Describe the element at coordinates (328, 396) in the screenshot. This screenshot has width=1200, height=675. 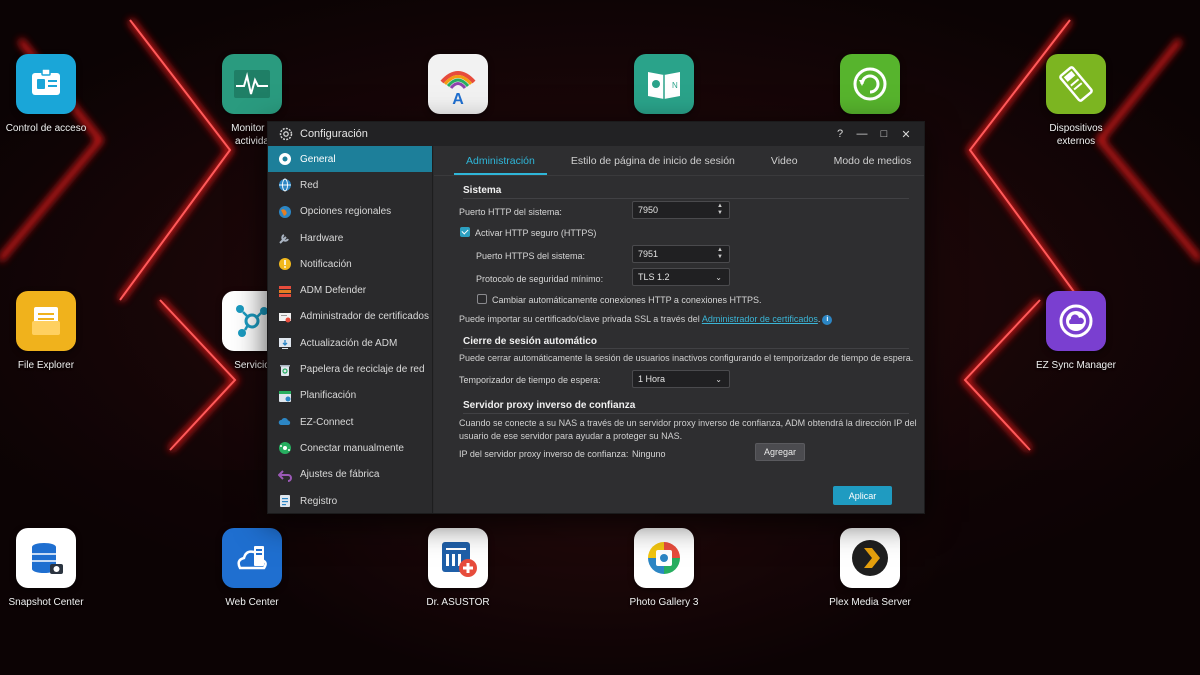
I see `sidebar-item-label: Planificación` at that location.